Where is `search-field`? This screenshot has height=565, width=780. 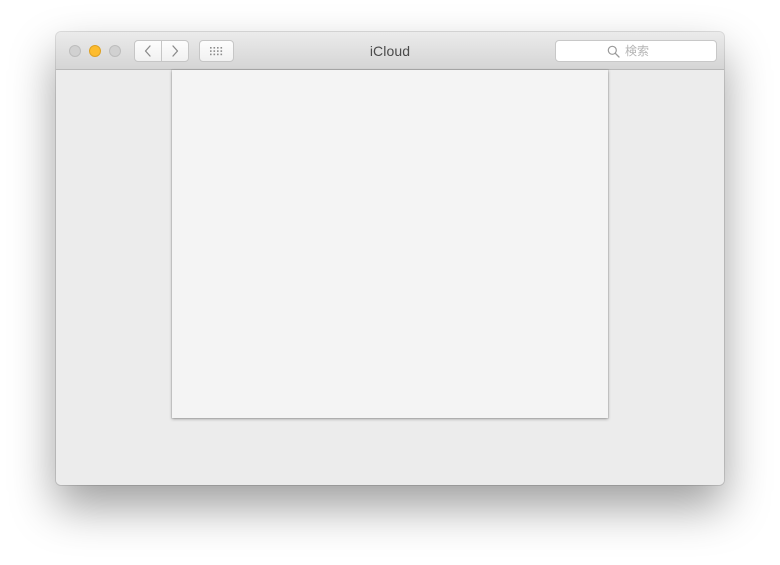
search-field is located at coordinates (636, 51).